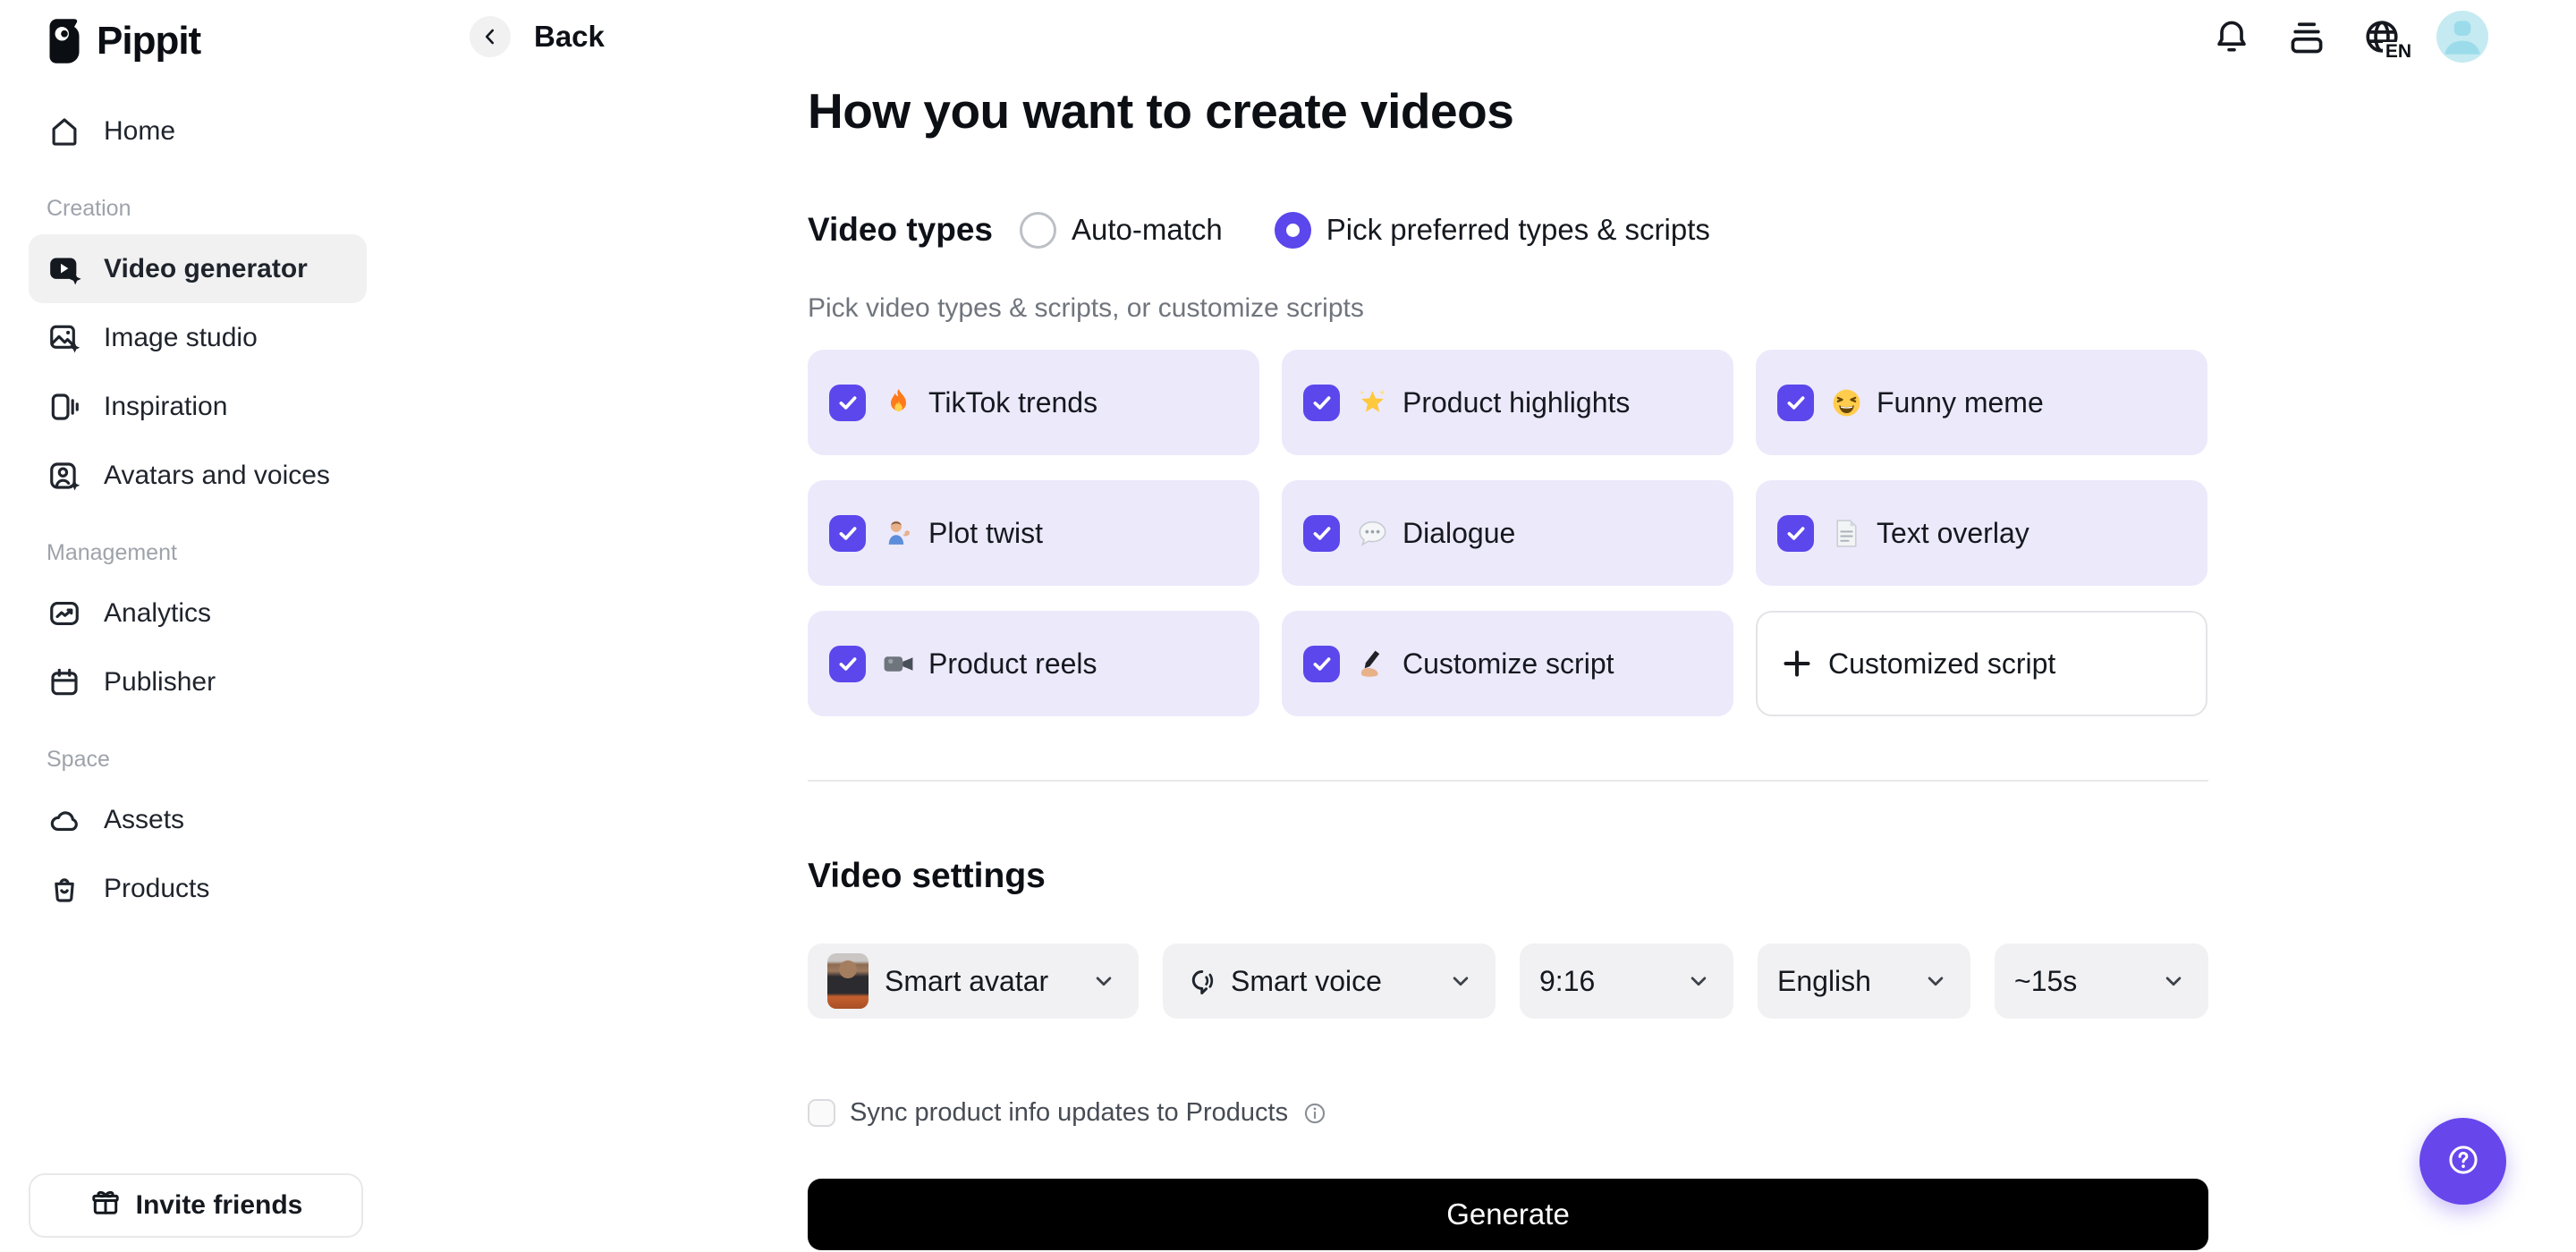  What do you see at coordinates (1626, 981) in the screenshot?
I see `dropdown-9-16: 9:16` at bounding box center [1626, 981].